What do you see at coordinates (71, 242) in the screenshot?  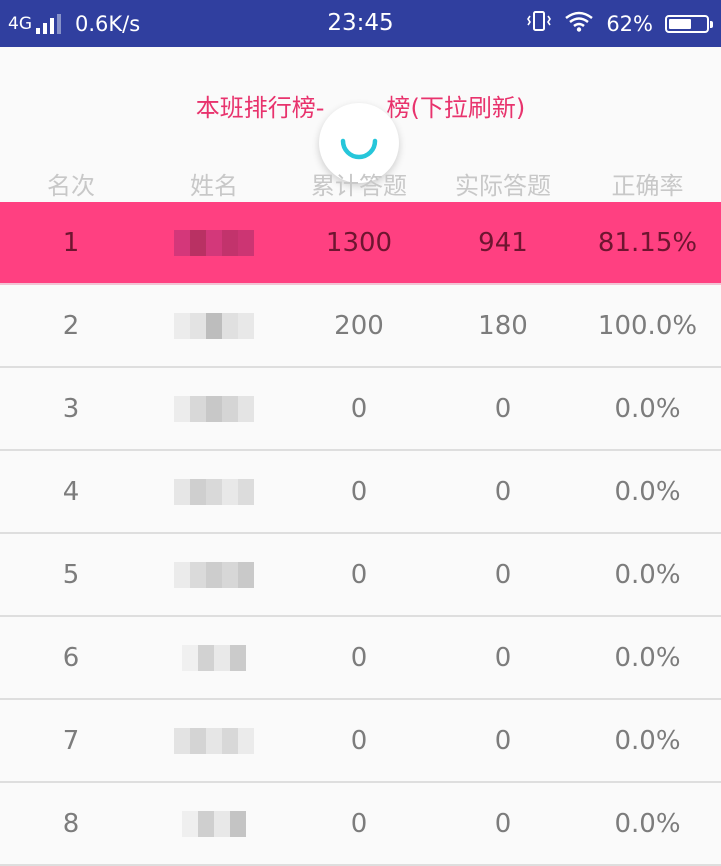 I see `rank-cell: 1` at bounding box center [71, 242].